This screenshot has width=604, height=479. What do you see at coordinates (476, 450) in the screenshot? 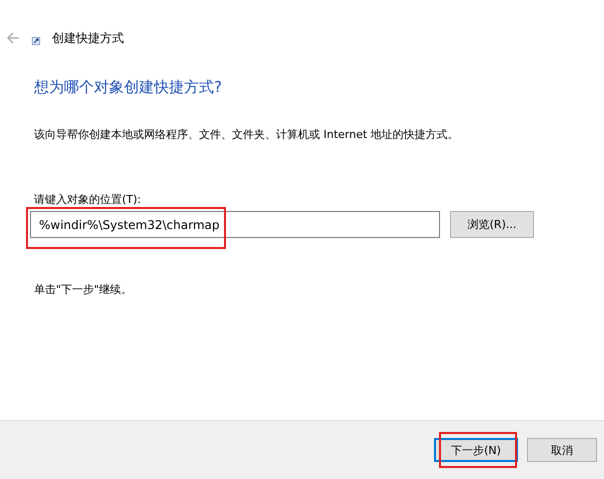
I see `next-button: 下一步(N)` at bounding box center [476, 450].